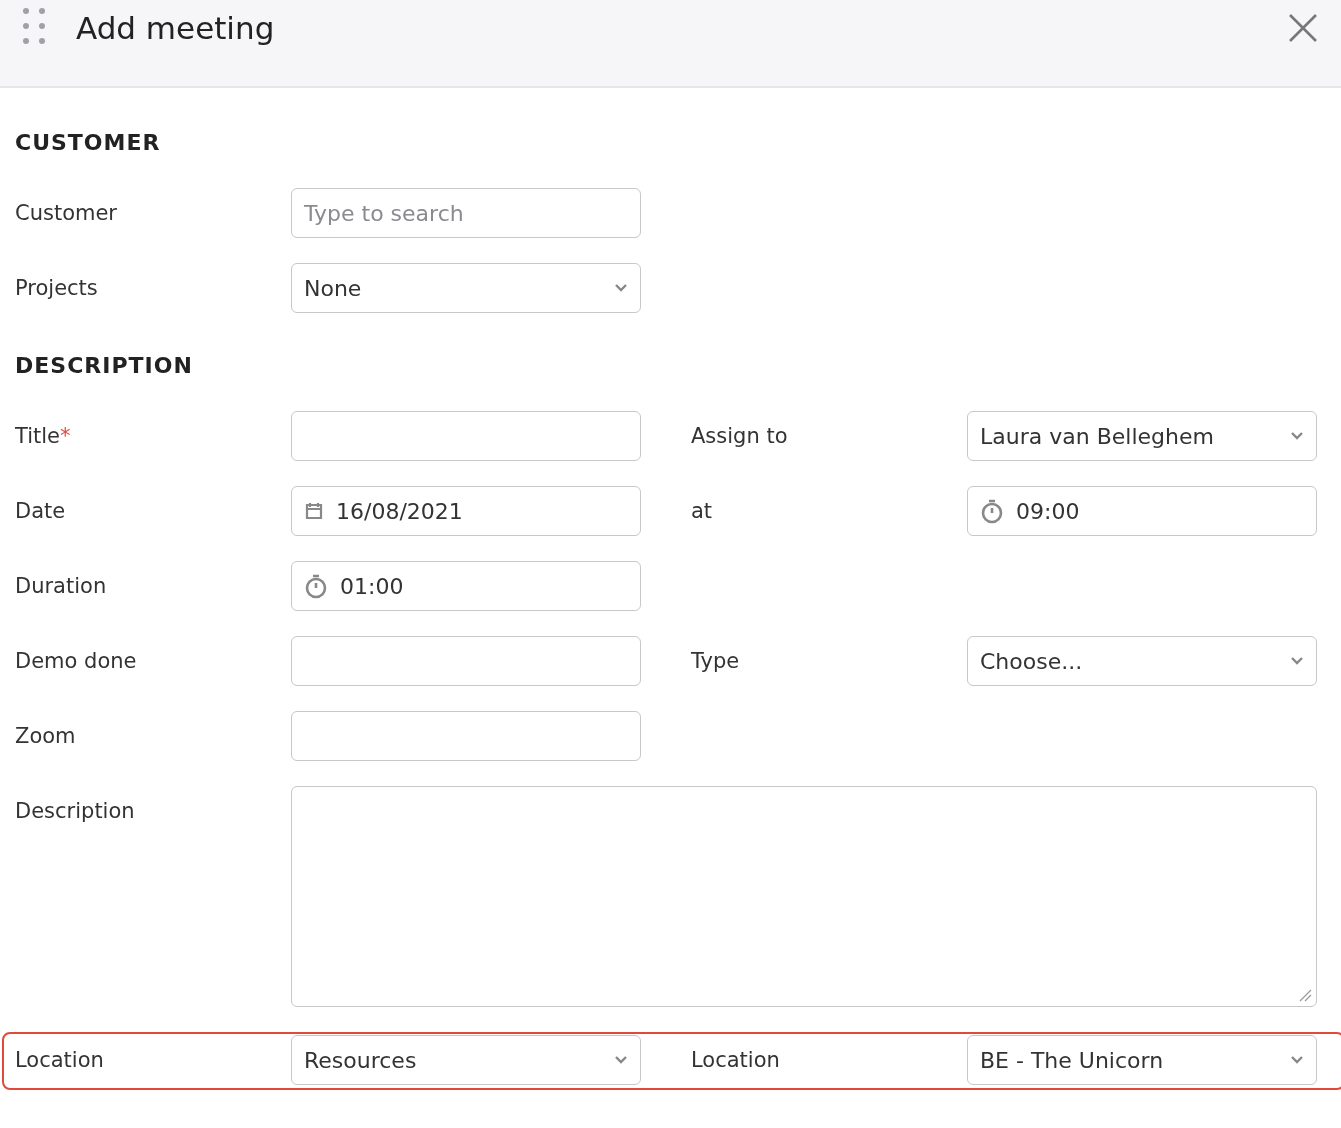 This screenshot has width=1341, height=1128. Describe the element at coordinates (466, 511) in the screenshot. I see `date-field: 16/08/2021` at that location.